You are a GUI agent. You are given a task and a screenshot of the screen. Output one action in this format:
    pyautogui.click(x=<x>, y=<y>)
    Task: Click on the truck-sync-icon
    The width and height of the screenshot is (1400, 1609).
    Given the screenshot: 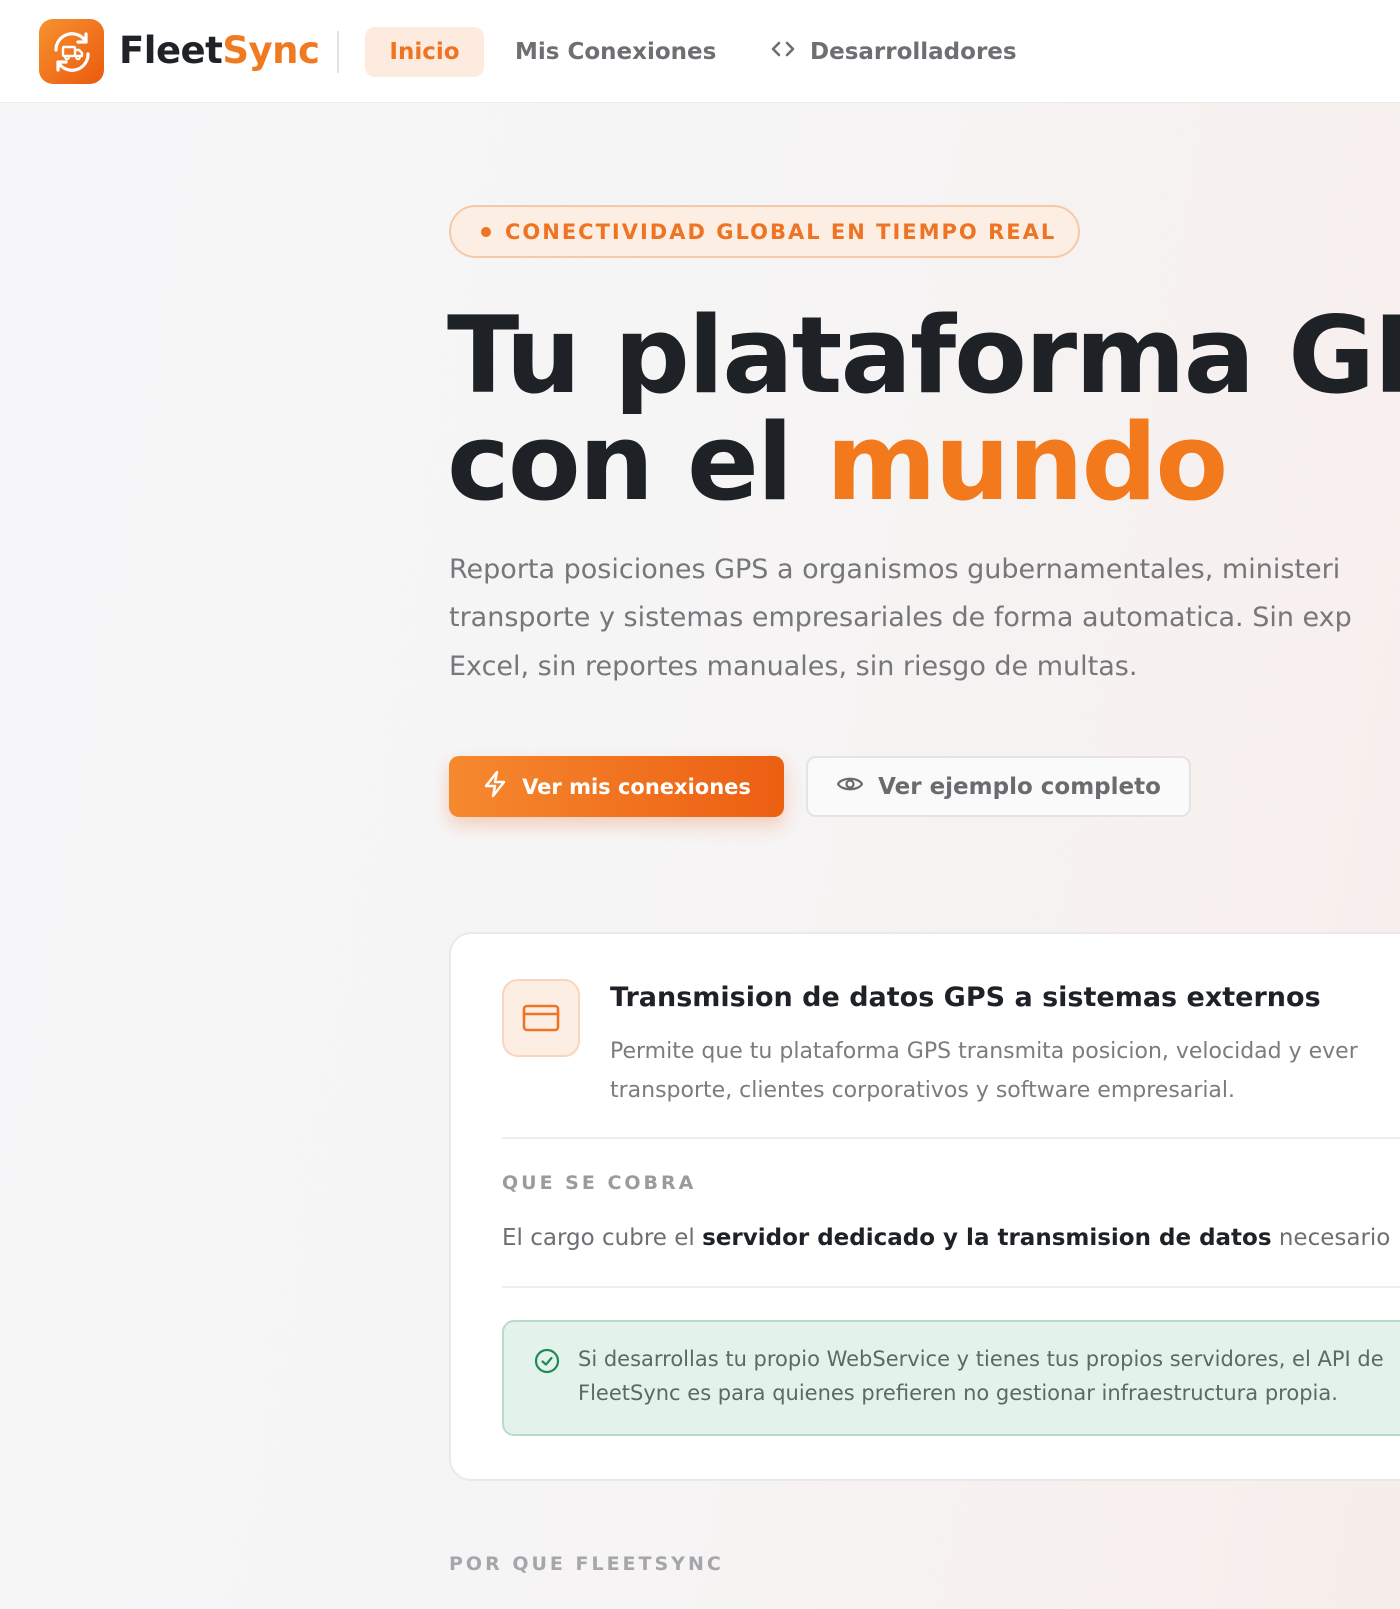 What is the action you would take?
    pyautogui.click(x=71, y=51)
    